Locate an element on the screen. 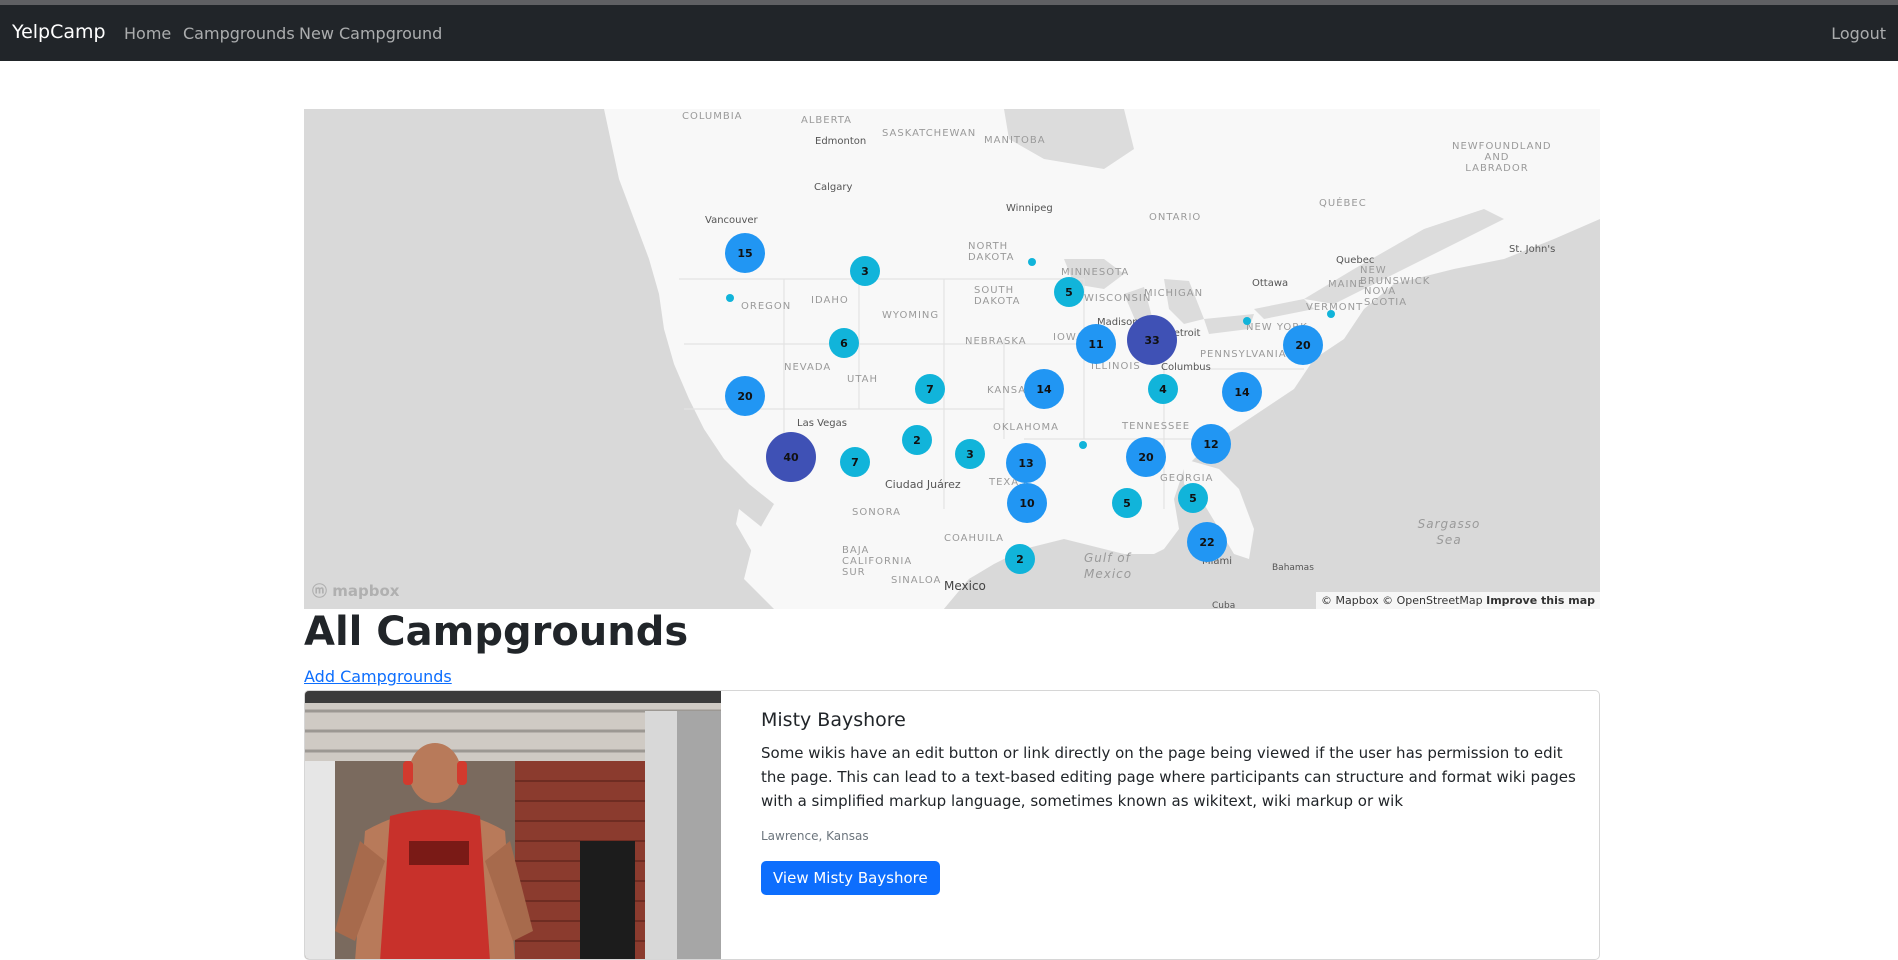 The image size is (1898, 960). map-label-region: NEWFOUNDLAND AND LABRADOR is located at coordinates (1502, 157).